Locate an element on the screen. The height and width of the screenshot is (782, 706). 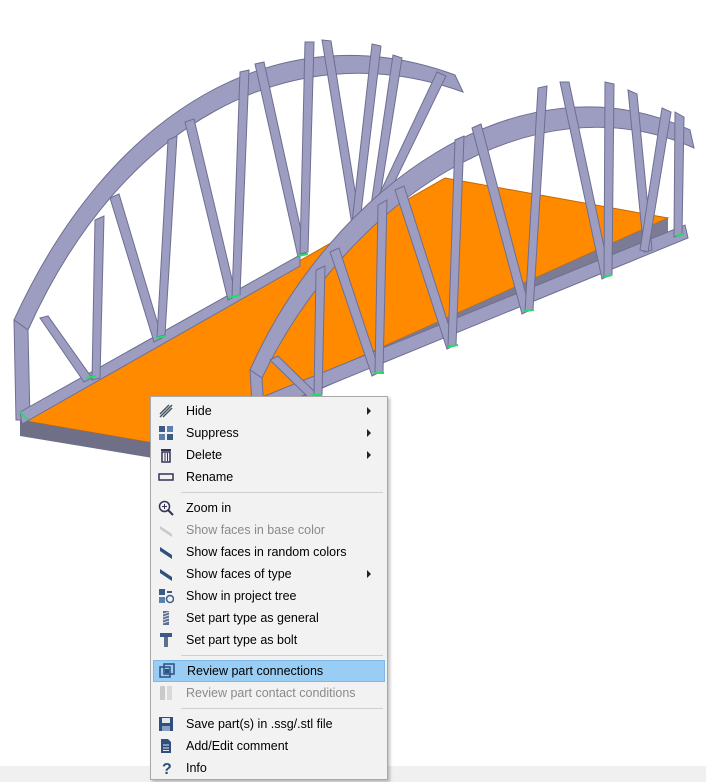
menu-item-label: Hide is located at coordinates (199, 411).